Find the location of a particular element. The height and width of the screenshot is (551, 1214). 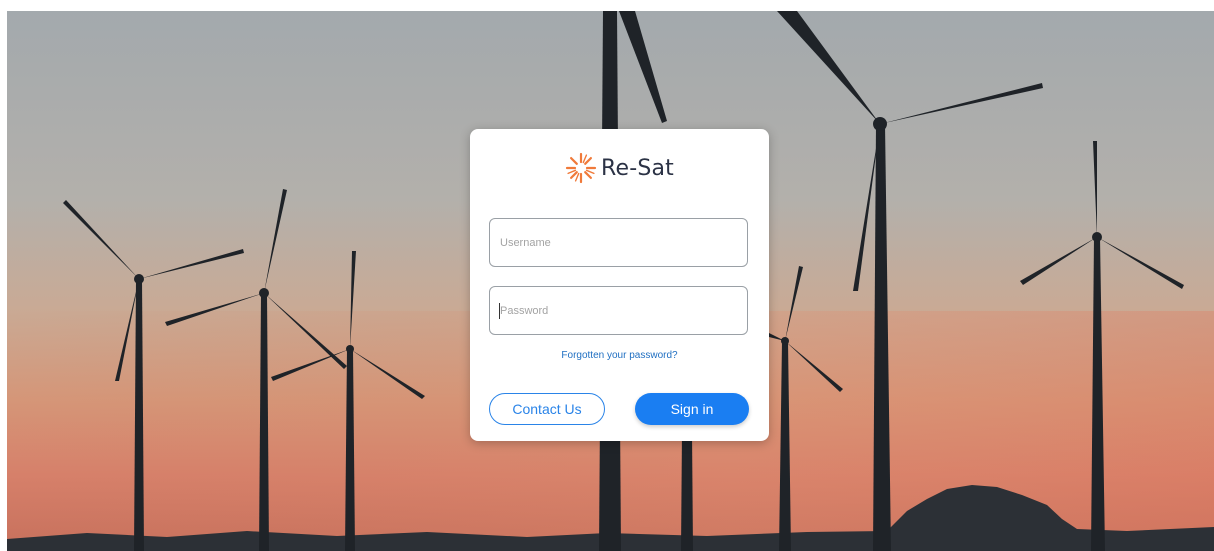

forgot-password-link: Forgotten your password? is located at coordinates (619, 355).